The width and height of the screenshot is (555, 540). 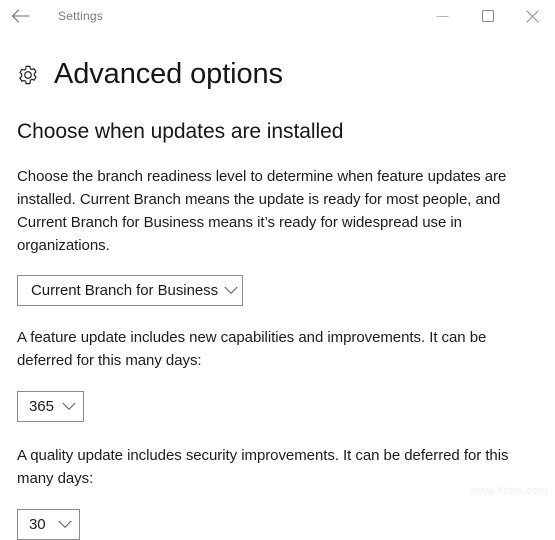 What do you see at coordinates (80, 16) in the screenshot?
I see `window-title: Settings` at bounding box center [80, 16].